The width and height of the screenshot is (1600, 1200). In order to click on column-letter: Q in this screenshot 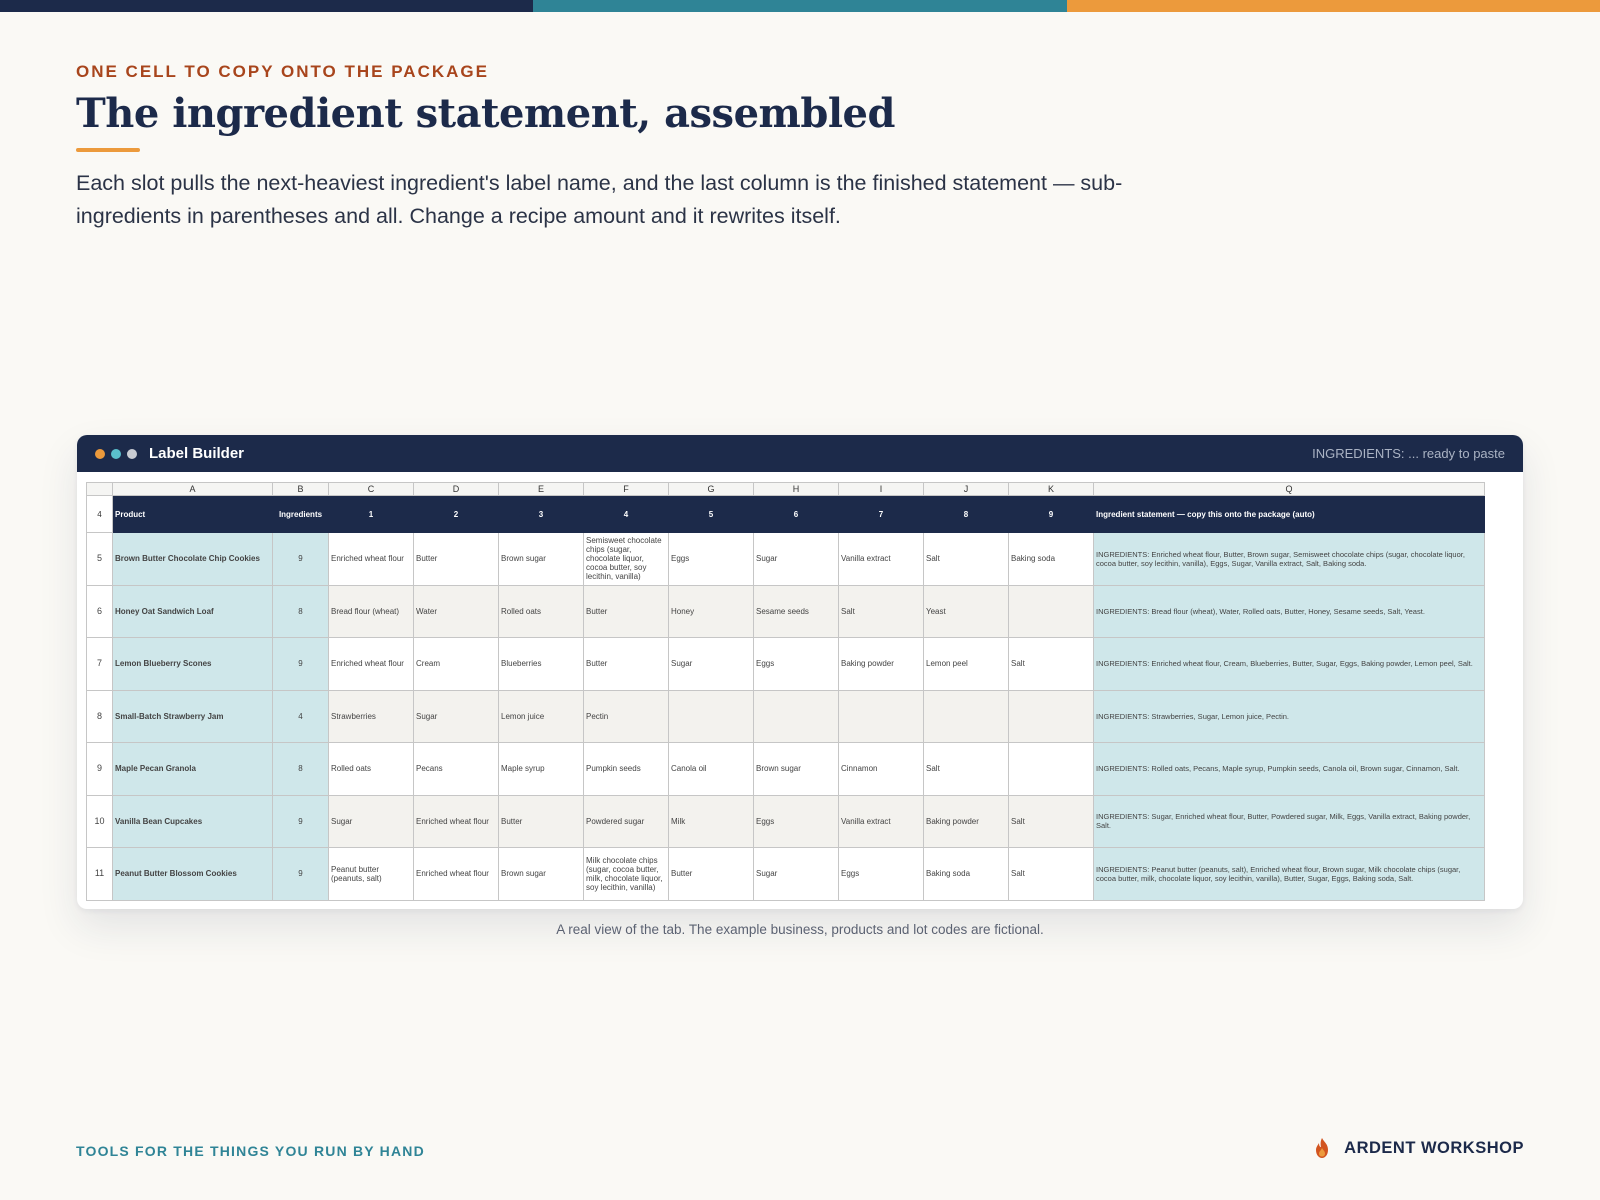, I will do `click(1289, 489)`.